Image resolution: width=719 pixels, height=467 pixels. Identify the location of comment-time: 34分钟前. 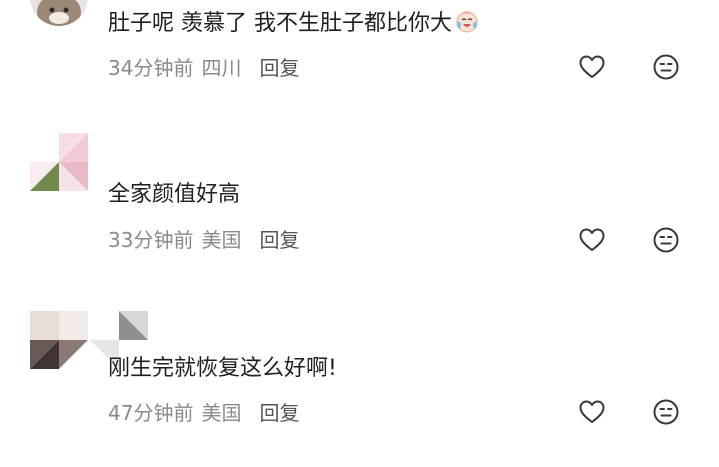
(151, 68).